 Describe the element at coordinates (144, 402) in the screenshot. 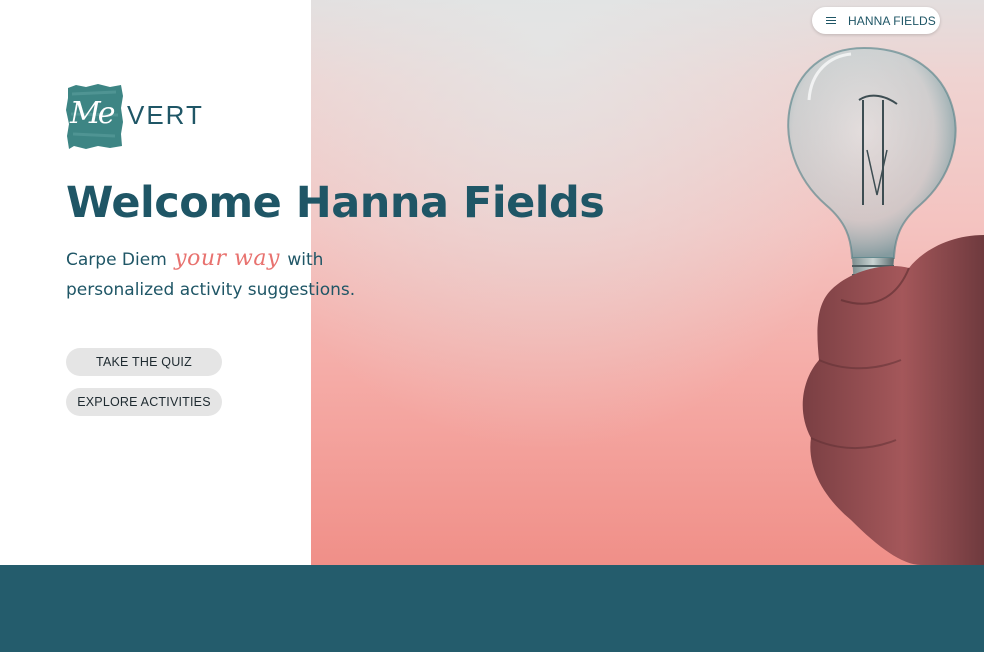

I see `explore-activities-button: EXPLORE ACTIVITIES` at that location.